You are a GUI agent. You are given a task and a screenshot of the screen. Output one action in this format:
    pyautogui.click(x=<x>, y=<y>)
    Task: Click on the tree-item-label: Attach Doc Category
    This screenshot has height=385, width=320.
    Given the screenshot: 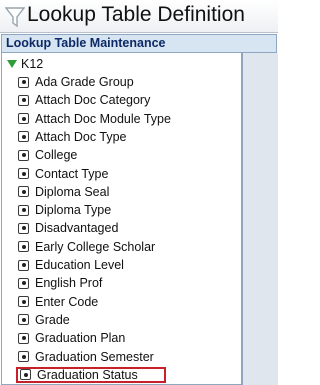 What is the action you would take?
    pyautogui.click(x=93, y=100)
    